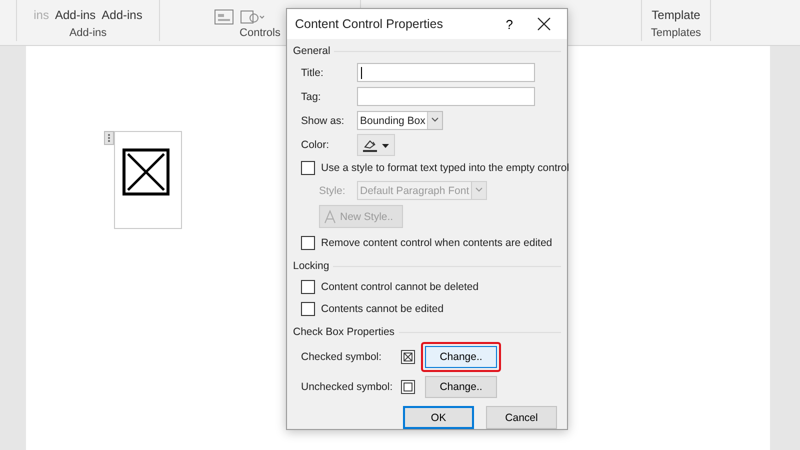  I want to click on group-label: Templates, so click(676, 33).